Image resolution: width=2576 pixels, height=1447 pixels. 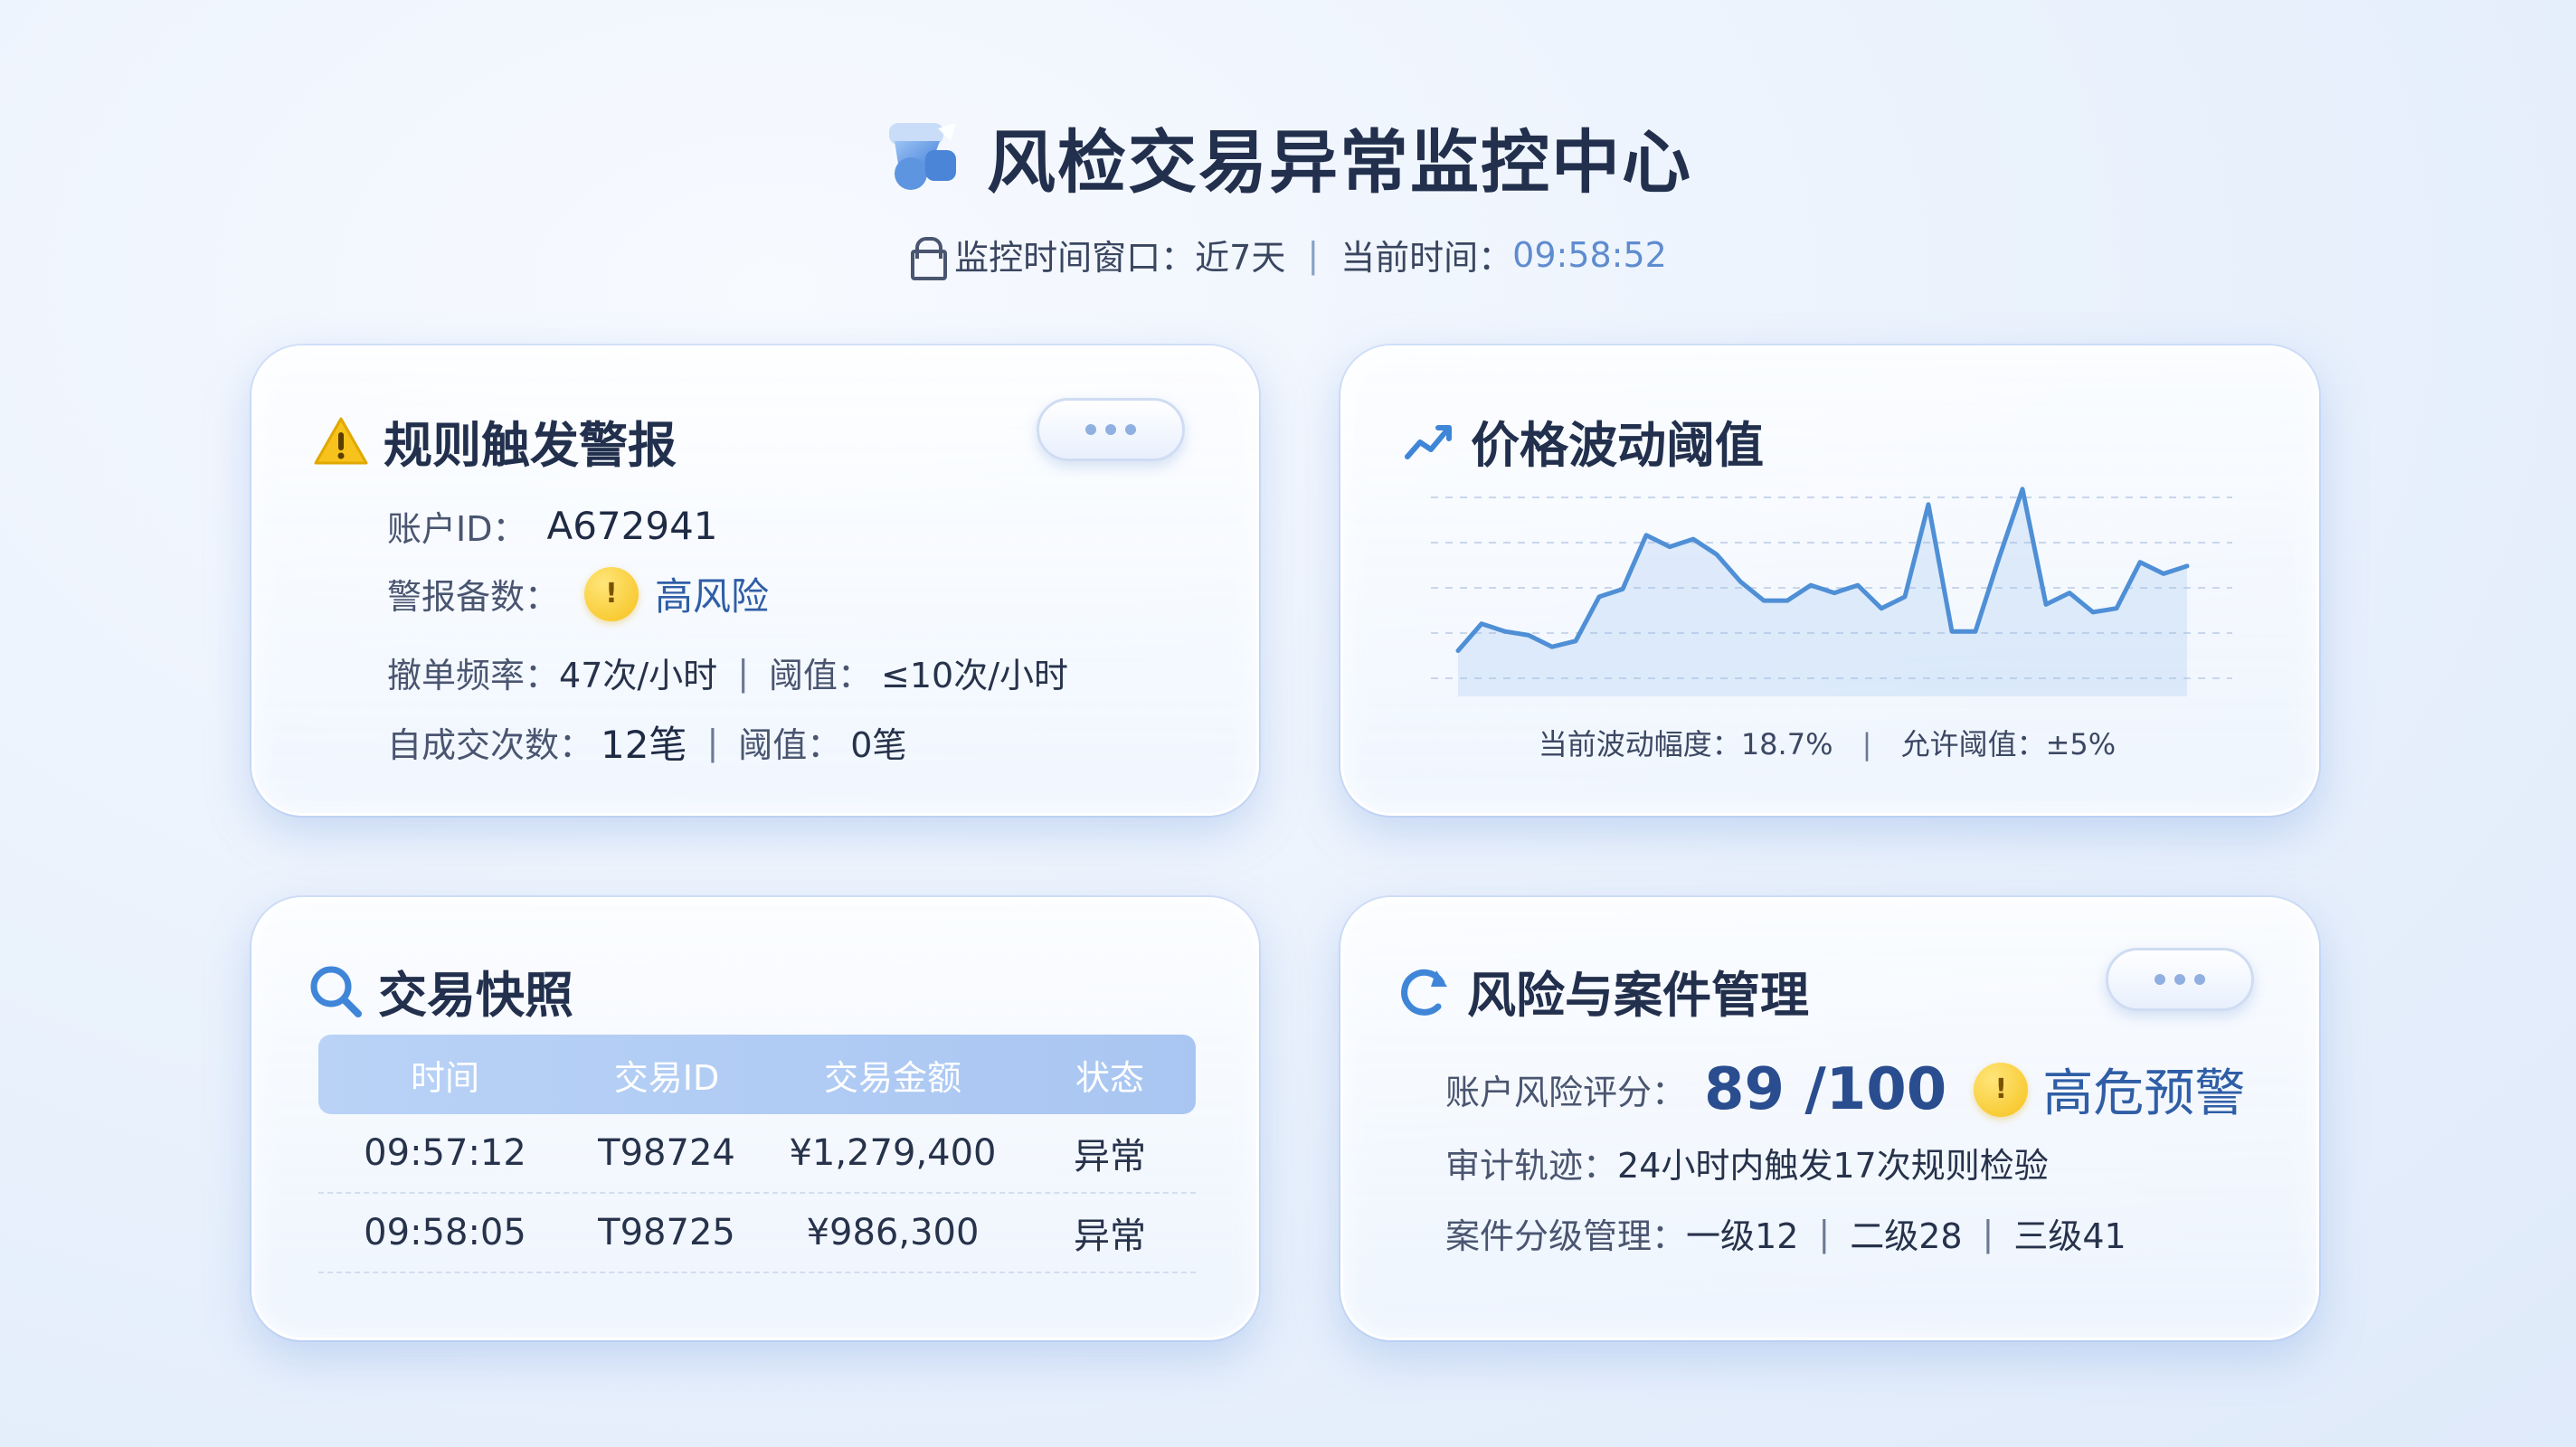 What do you see at coordinates (975, 675) in the screenshot?
I see `cancel-threshold-value: ≤10次/小时` at bounding box center [975, 675].